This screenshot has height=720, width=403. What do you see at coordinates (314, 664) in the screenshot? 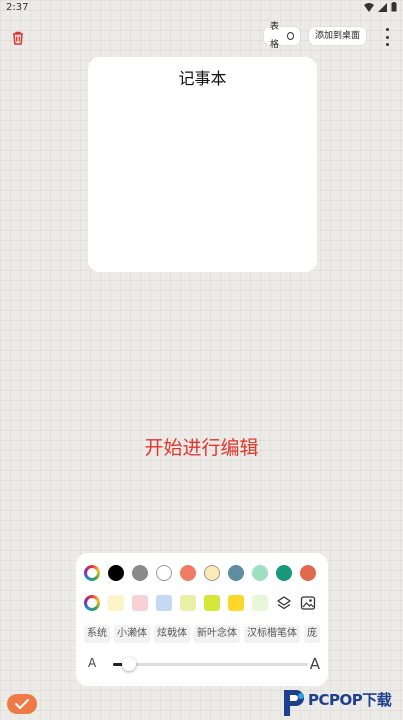
I see `large-text-label: A` at bounding box center [314, 664].